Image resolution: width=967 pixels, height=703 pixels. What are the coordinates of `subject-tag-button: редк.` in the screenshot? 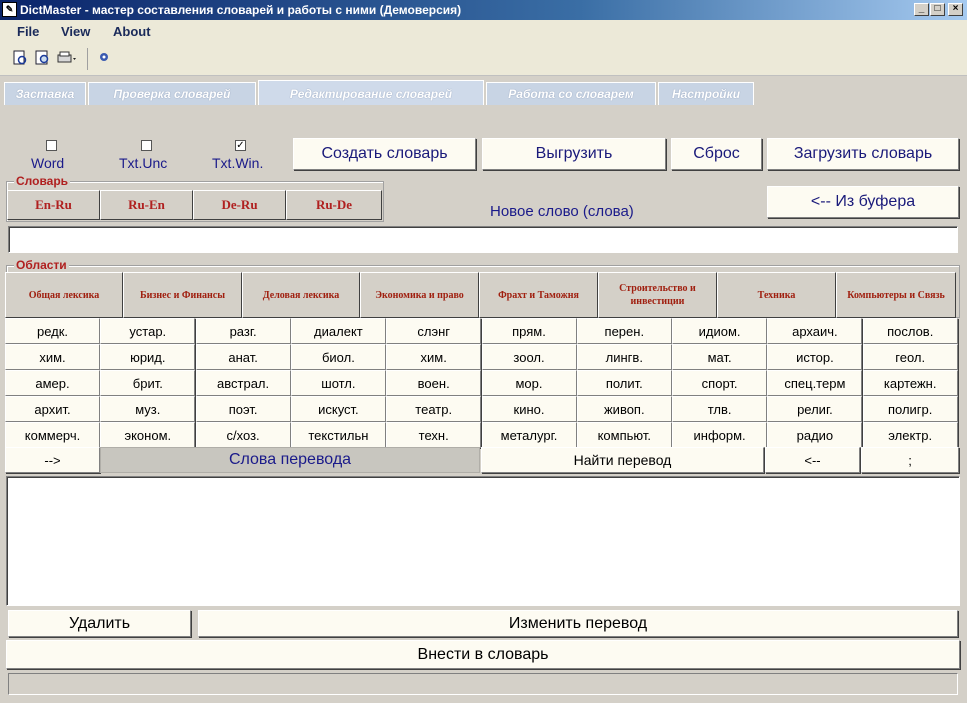 It's located at (52, 331).